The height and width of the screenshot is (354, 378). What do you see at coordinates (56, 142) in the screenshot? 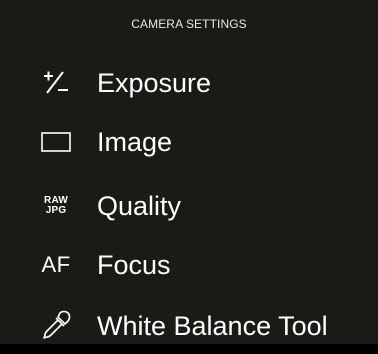
I see `image-frame-icon` at bounding box center [56, 142].